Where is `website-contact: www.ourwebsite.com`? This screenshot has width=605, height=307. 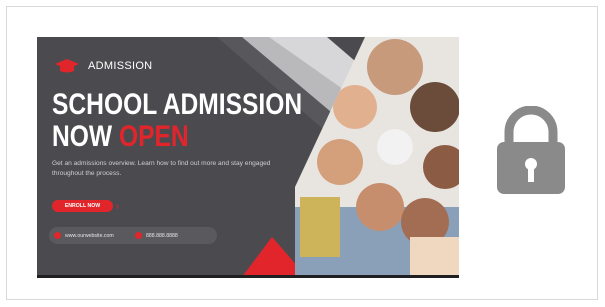 website-contact: www.ourwebsite.com is located at coordinates (84, 235).